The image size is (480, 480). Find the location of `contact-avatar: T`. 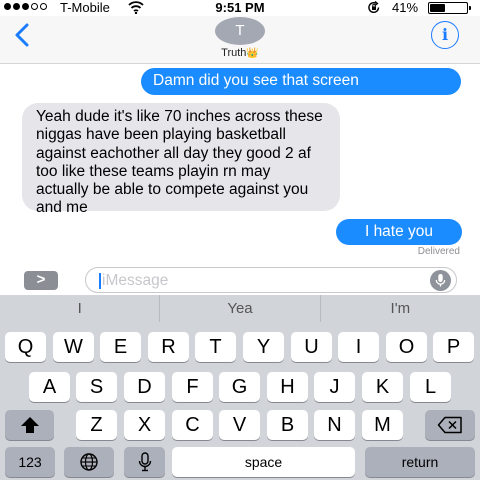

contact-avatar: T is located at coordinates (240, 31).